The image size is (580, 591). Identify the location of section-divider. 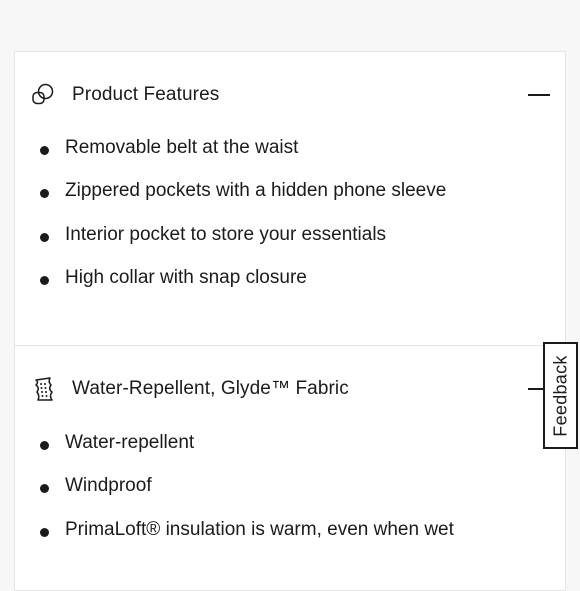
(290, 345).